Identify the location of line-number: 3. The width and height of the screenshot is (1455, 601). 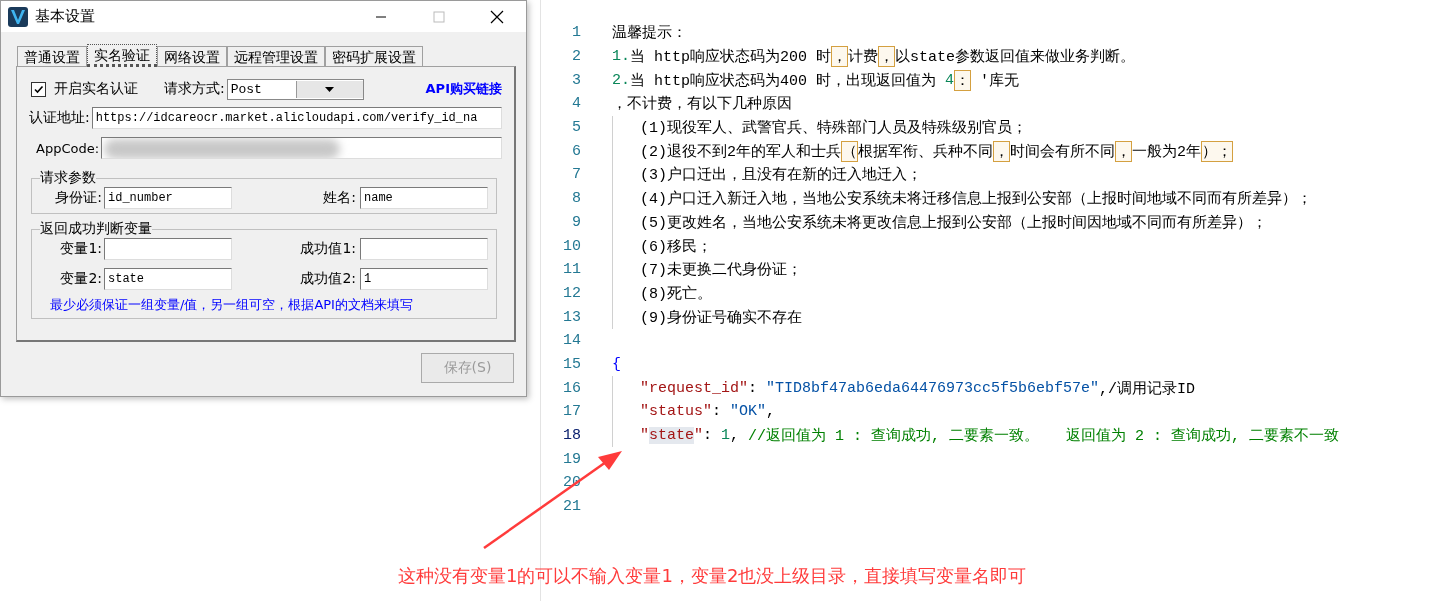
(576, 80).